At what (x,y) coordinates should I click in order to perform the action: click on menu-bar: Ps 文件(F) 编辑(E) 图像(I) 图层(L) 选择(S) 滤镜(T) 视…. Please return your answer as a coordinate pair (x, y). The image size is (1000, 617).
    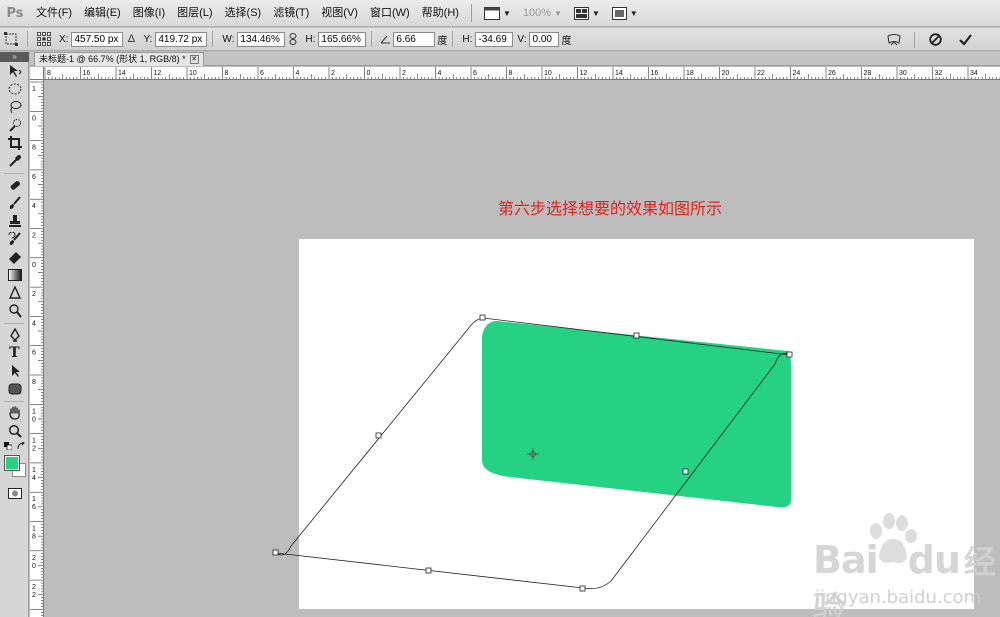
    Looking at the image, I should click on (500, 13).